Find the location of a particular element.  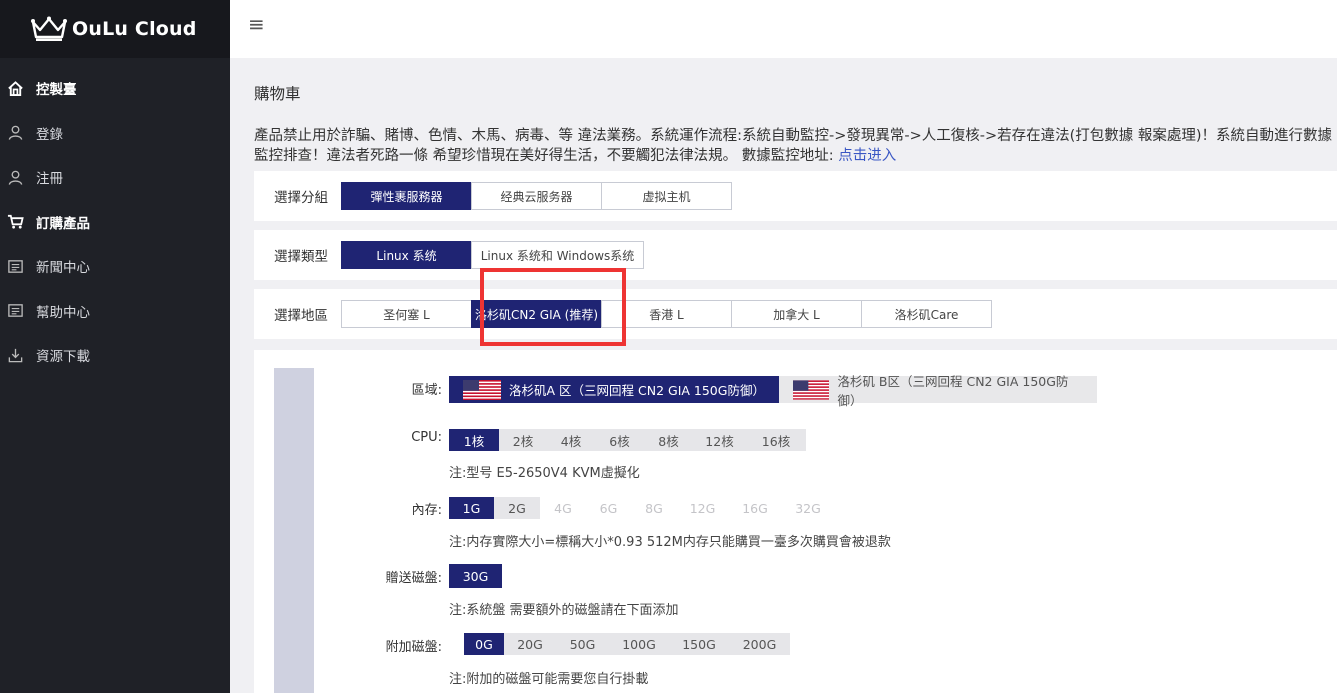

zone-label: 區域: is located at coordinates (426, 390).